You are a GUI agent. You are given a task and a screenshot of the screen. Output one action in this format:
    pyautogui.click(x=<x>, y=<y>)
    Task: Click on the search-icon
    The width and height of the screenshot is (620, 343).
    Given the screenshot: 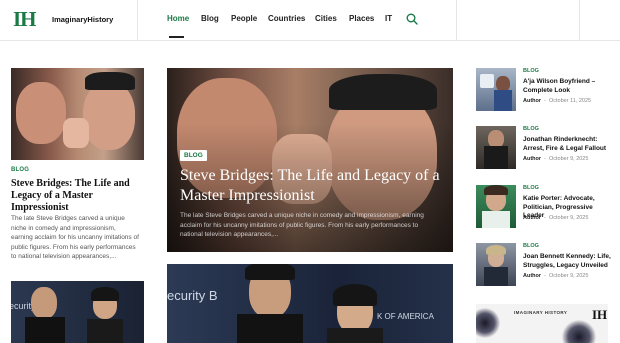 What is the action you would take?
    pyautogui.click(x=412, y=19)
    